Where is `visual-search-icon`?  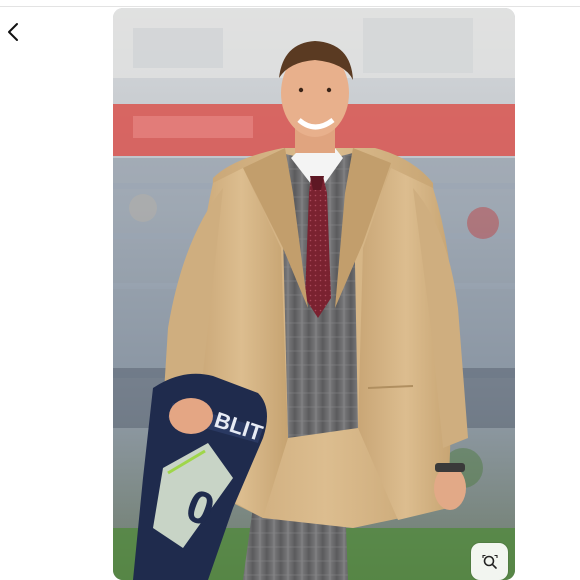
visual-search-icon is located at coordinates (489, 561).